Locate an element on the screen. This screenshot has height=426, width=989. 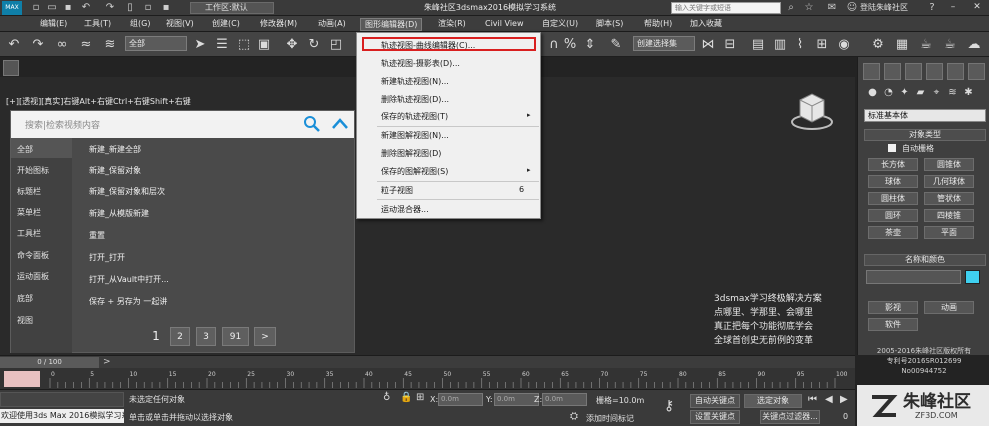
workspace-select: 工作区:默认 is located at coordinates (232, 8).